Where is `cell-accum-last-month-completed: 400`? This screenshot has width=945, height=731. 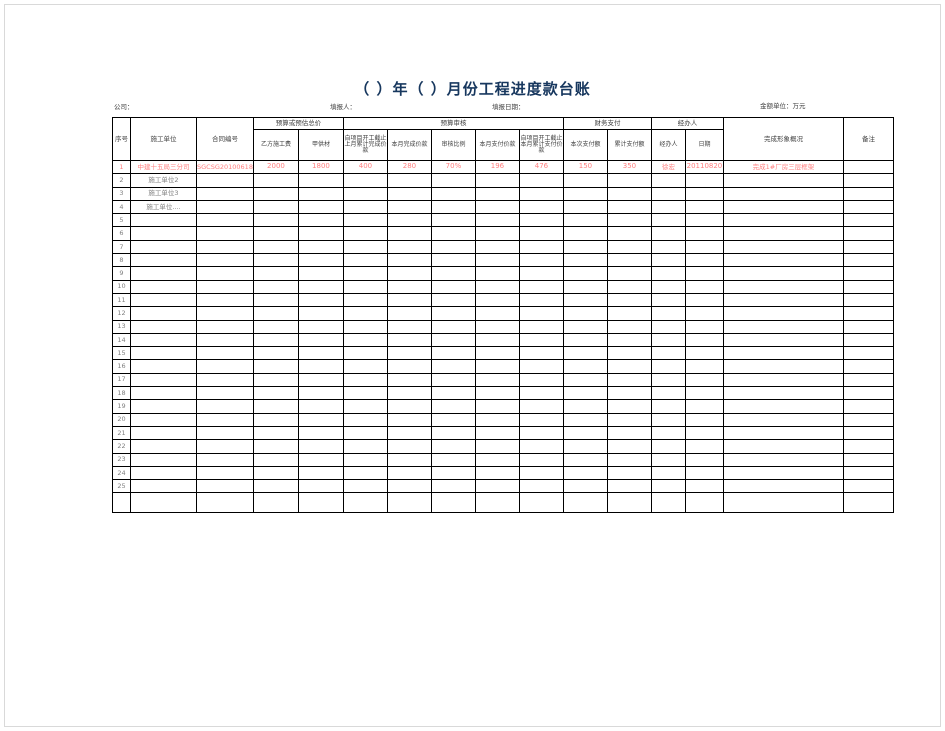
cell-accum-last-month-completed: 400 is located at coordinates (365, 167).